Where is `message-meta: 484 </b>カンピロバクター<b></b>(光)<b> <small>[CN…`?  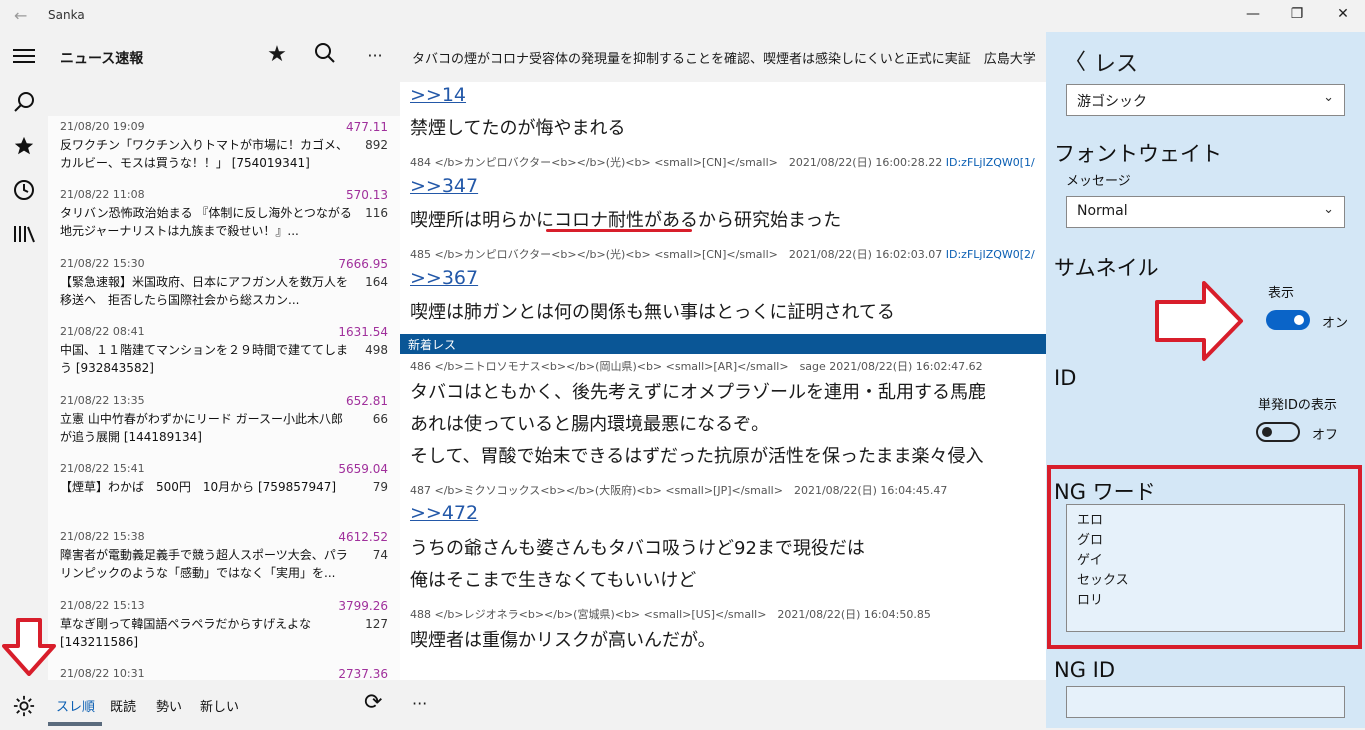
message-meta: 484 </b>カンピロバクター<b></b>(光)<b> <small>[CN… is located at coordinates (676, 162).